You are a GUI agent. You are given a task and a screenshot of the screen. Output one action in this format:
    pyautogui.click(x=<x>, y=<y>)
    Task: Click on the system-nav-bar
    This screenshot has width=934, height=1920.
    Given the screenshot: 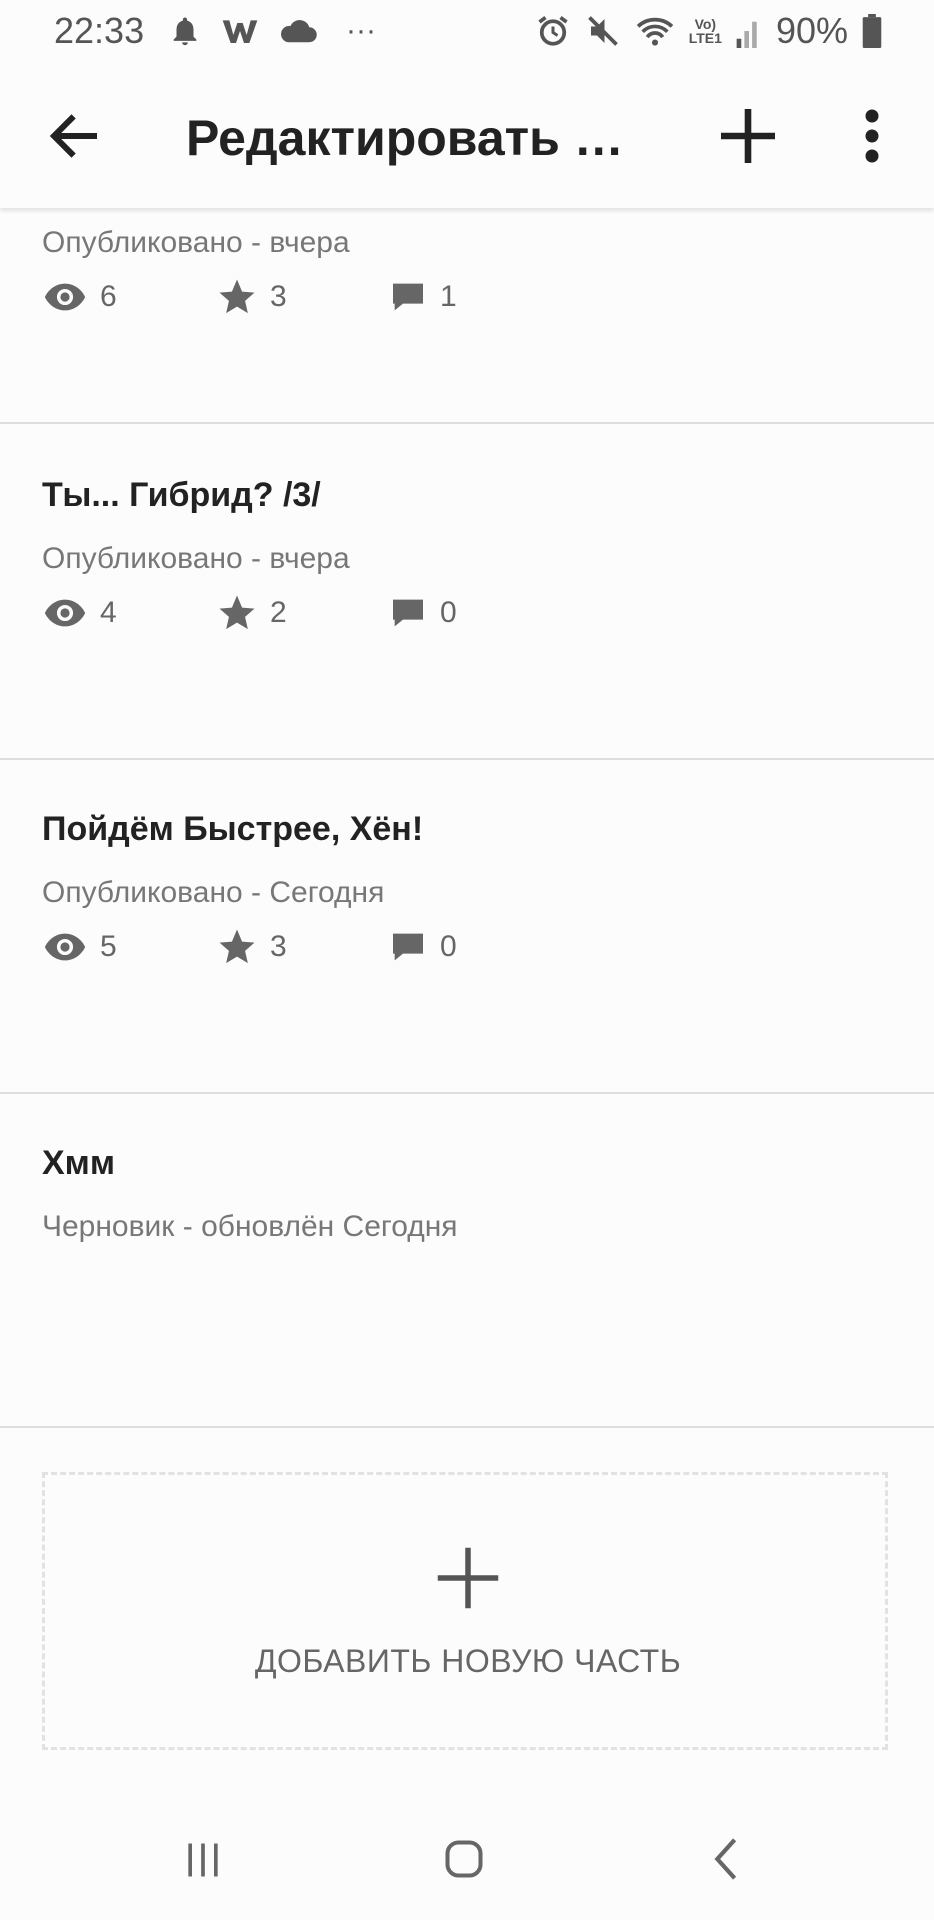 What is the action you would take?
    pyautogui.click(x=467, y=1860)
    